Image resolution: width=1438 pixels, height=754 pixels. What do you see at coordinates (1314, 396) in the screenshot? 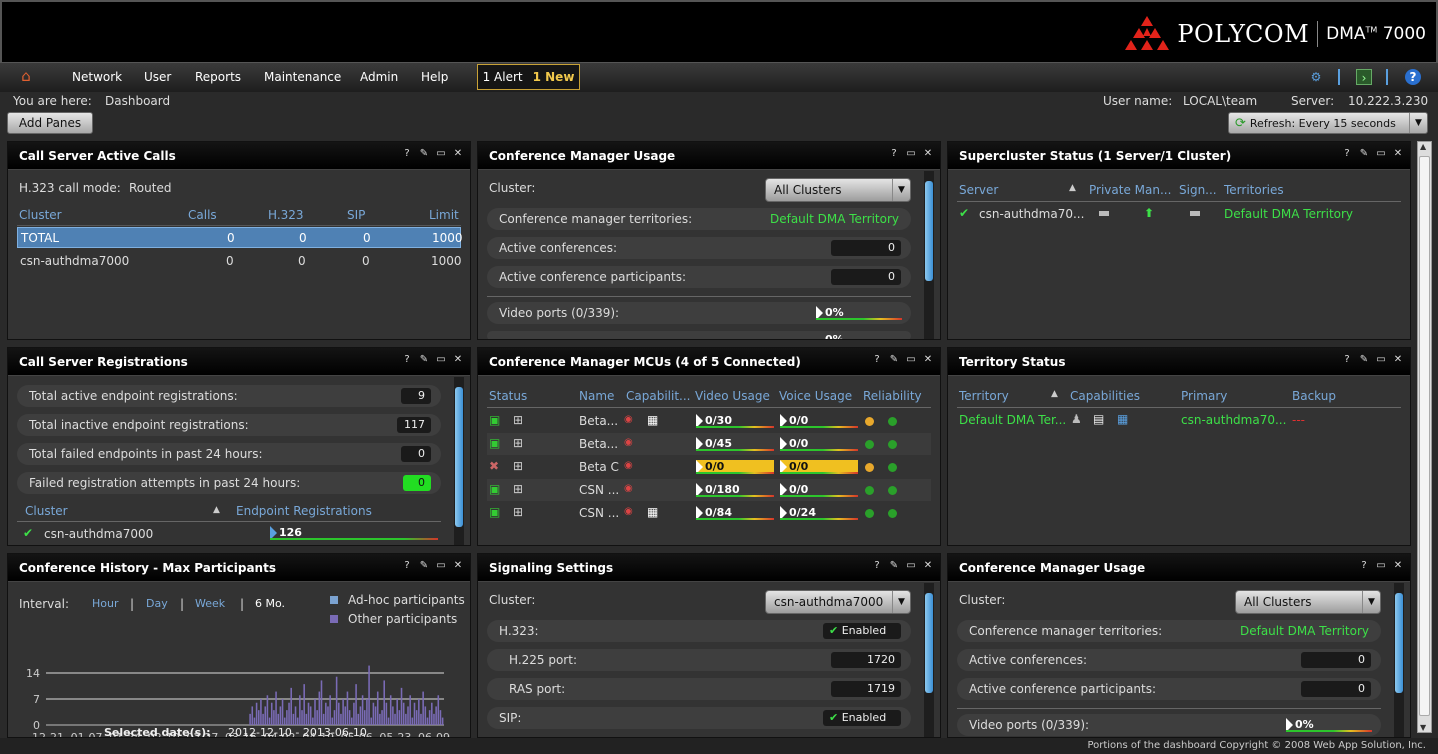
I see `col-backup: Backup` at bounding box center [1314, 396].